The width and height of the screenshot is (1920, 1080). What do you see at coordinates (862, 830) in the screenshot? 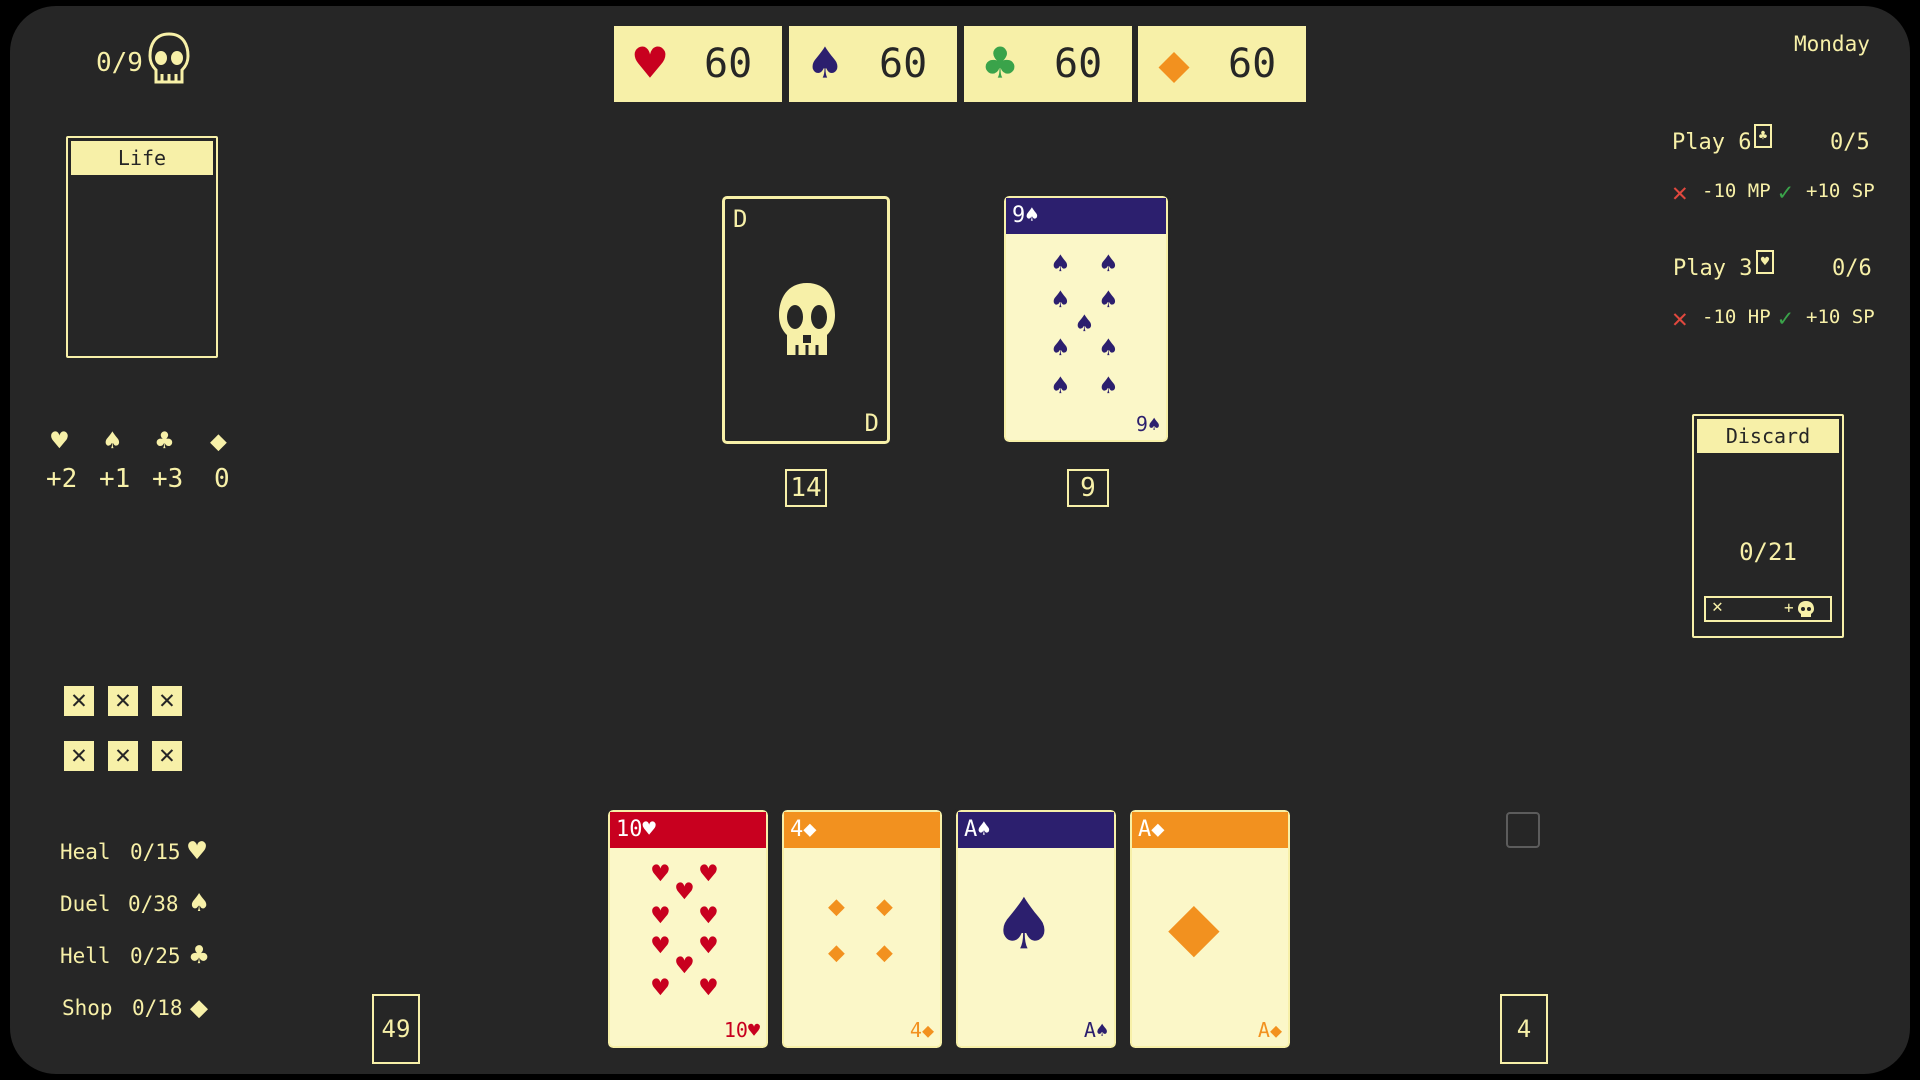
I see `hand-card-label: 4◆` at bounding box center [862, 830].